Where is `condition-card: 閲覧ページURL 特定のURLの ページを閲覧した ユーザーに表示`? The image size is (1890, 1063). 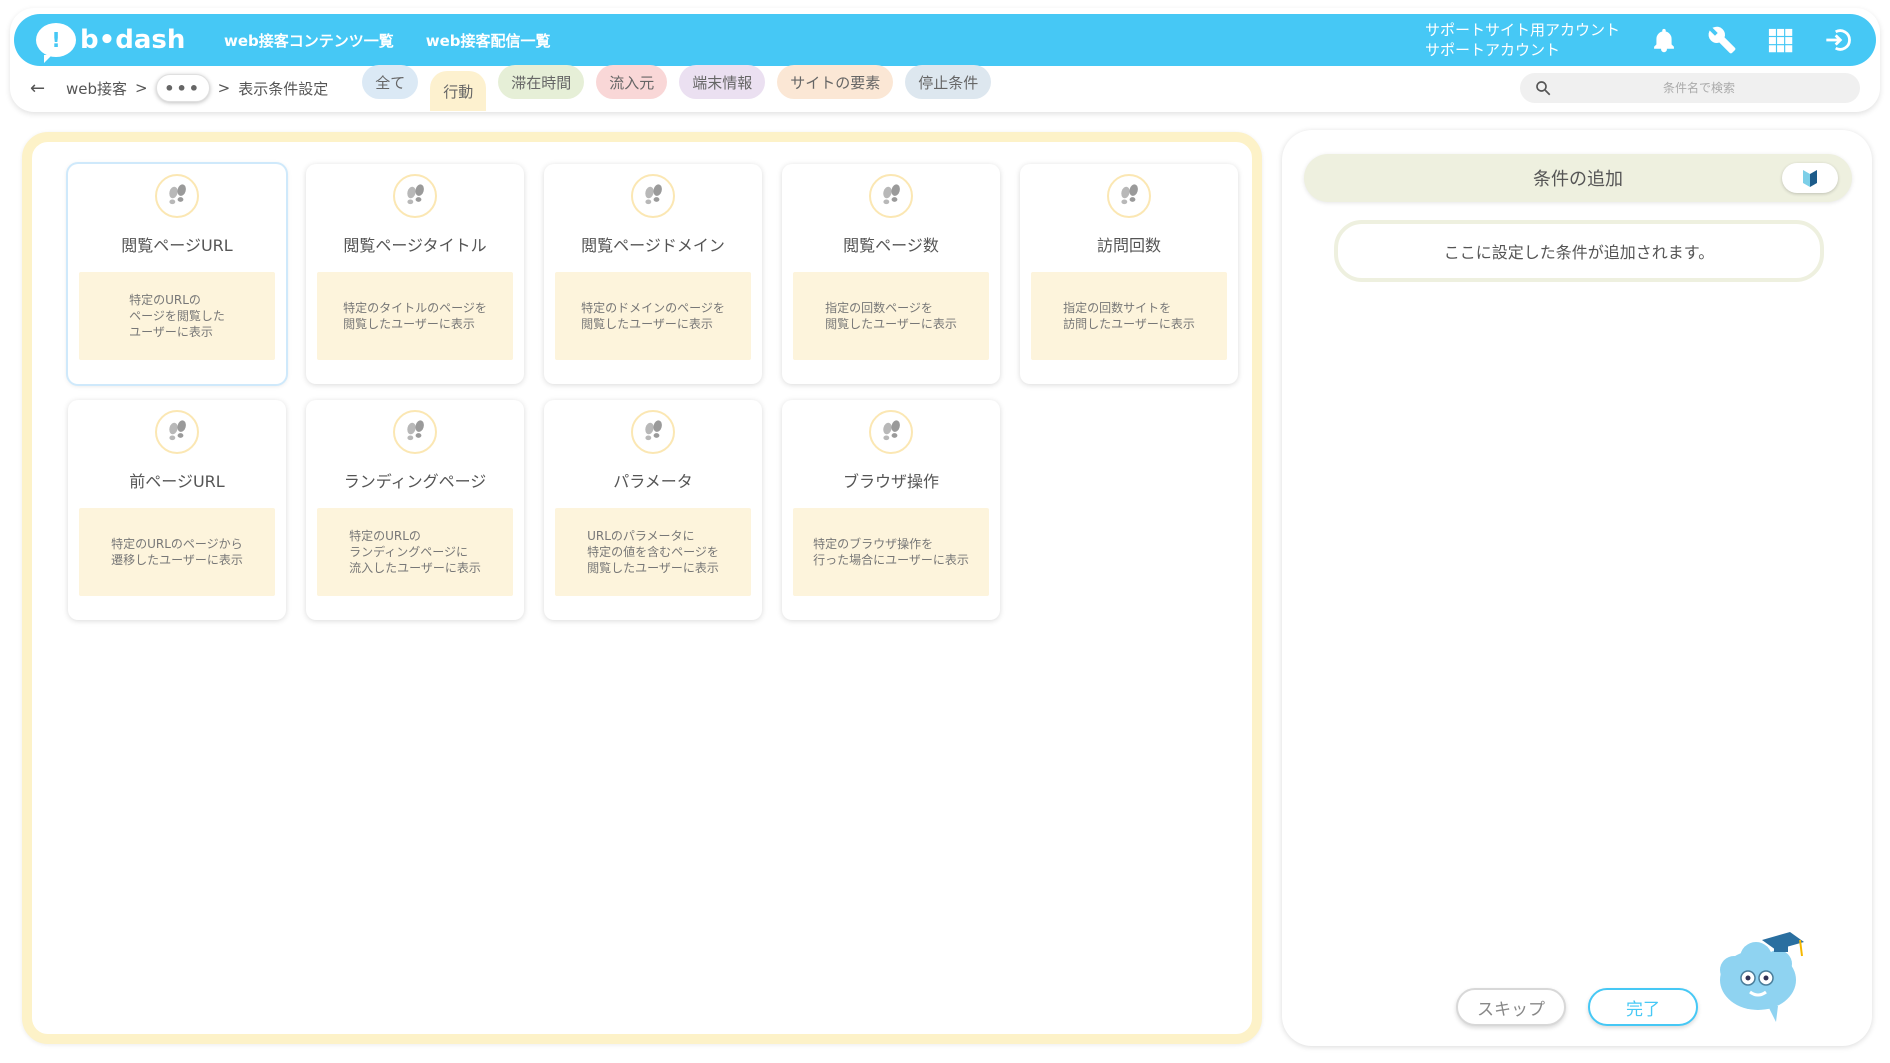
condition-card: 閲覧ページURL 特定のURLの ページを閲覧した ユーザーに表示 is located at coordinates (177, 274).